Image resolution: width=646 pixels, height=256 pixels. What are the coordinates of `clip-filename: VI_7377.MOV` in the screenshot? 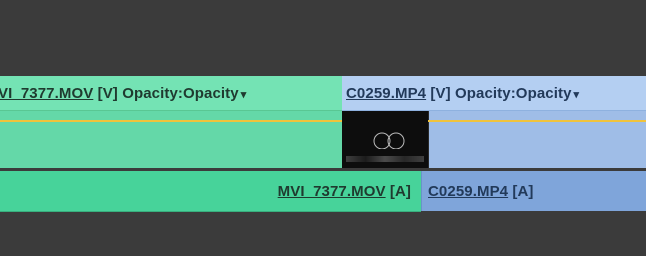 It's located at (47, 93).